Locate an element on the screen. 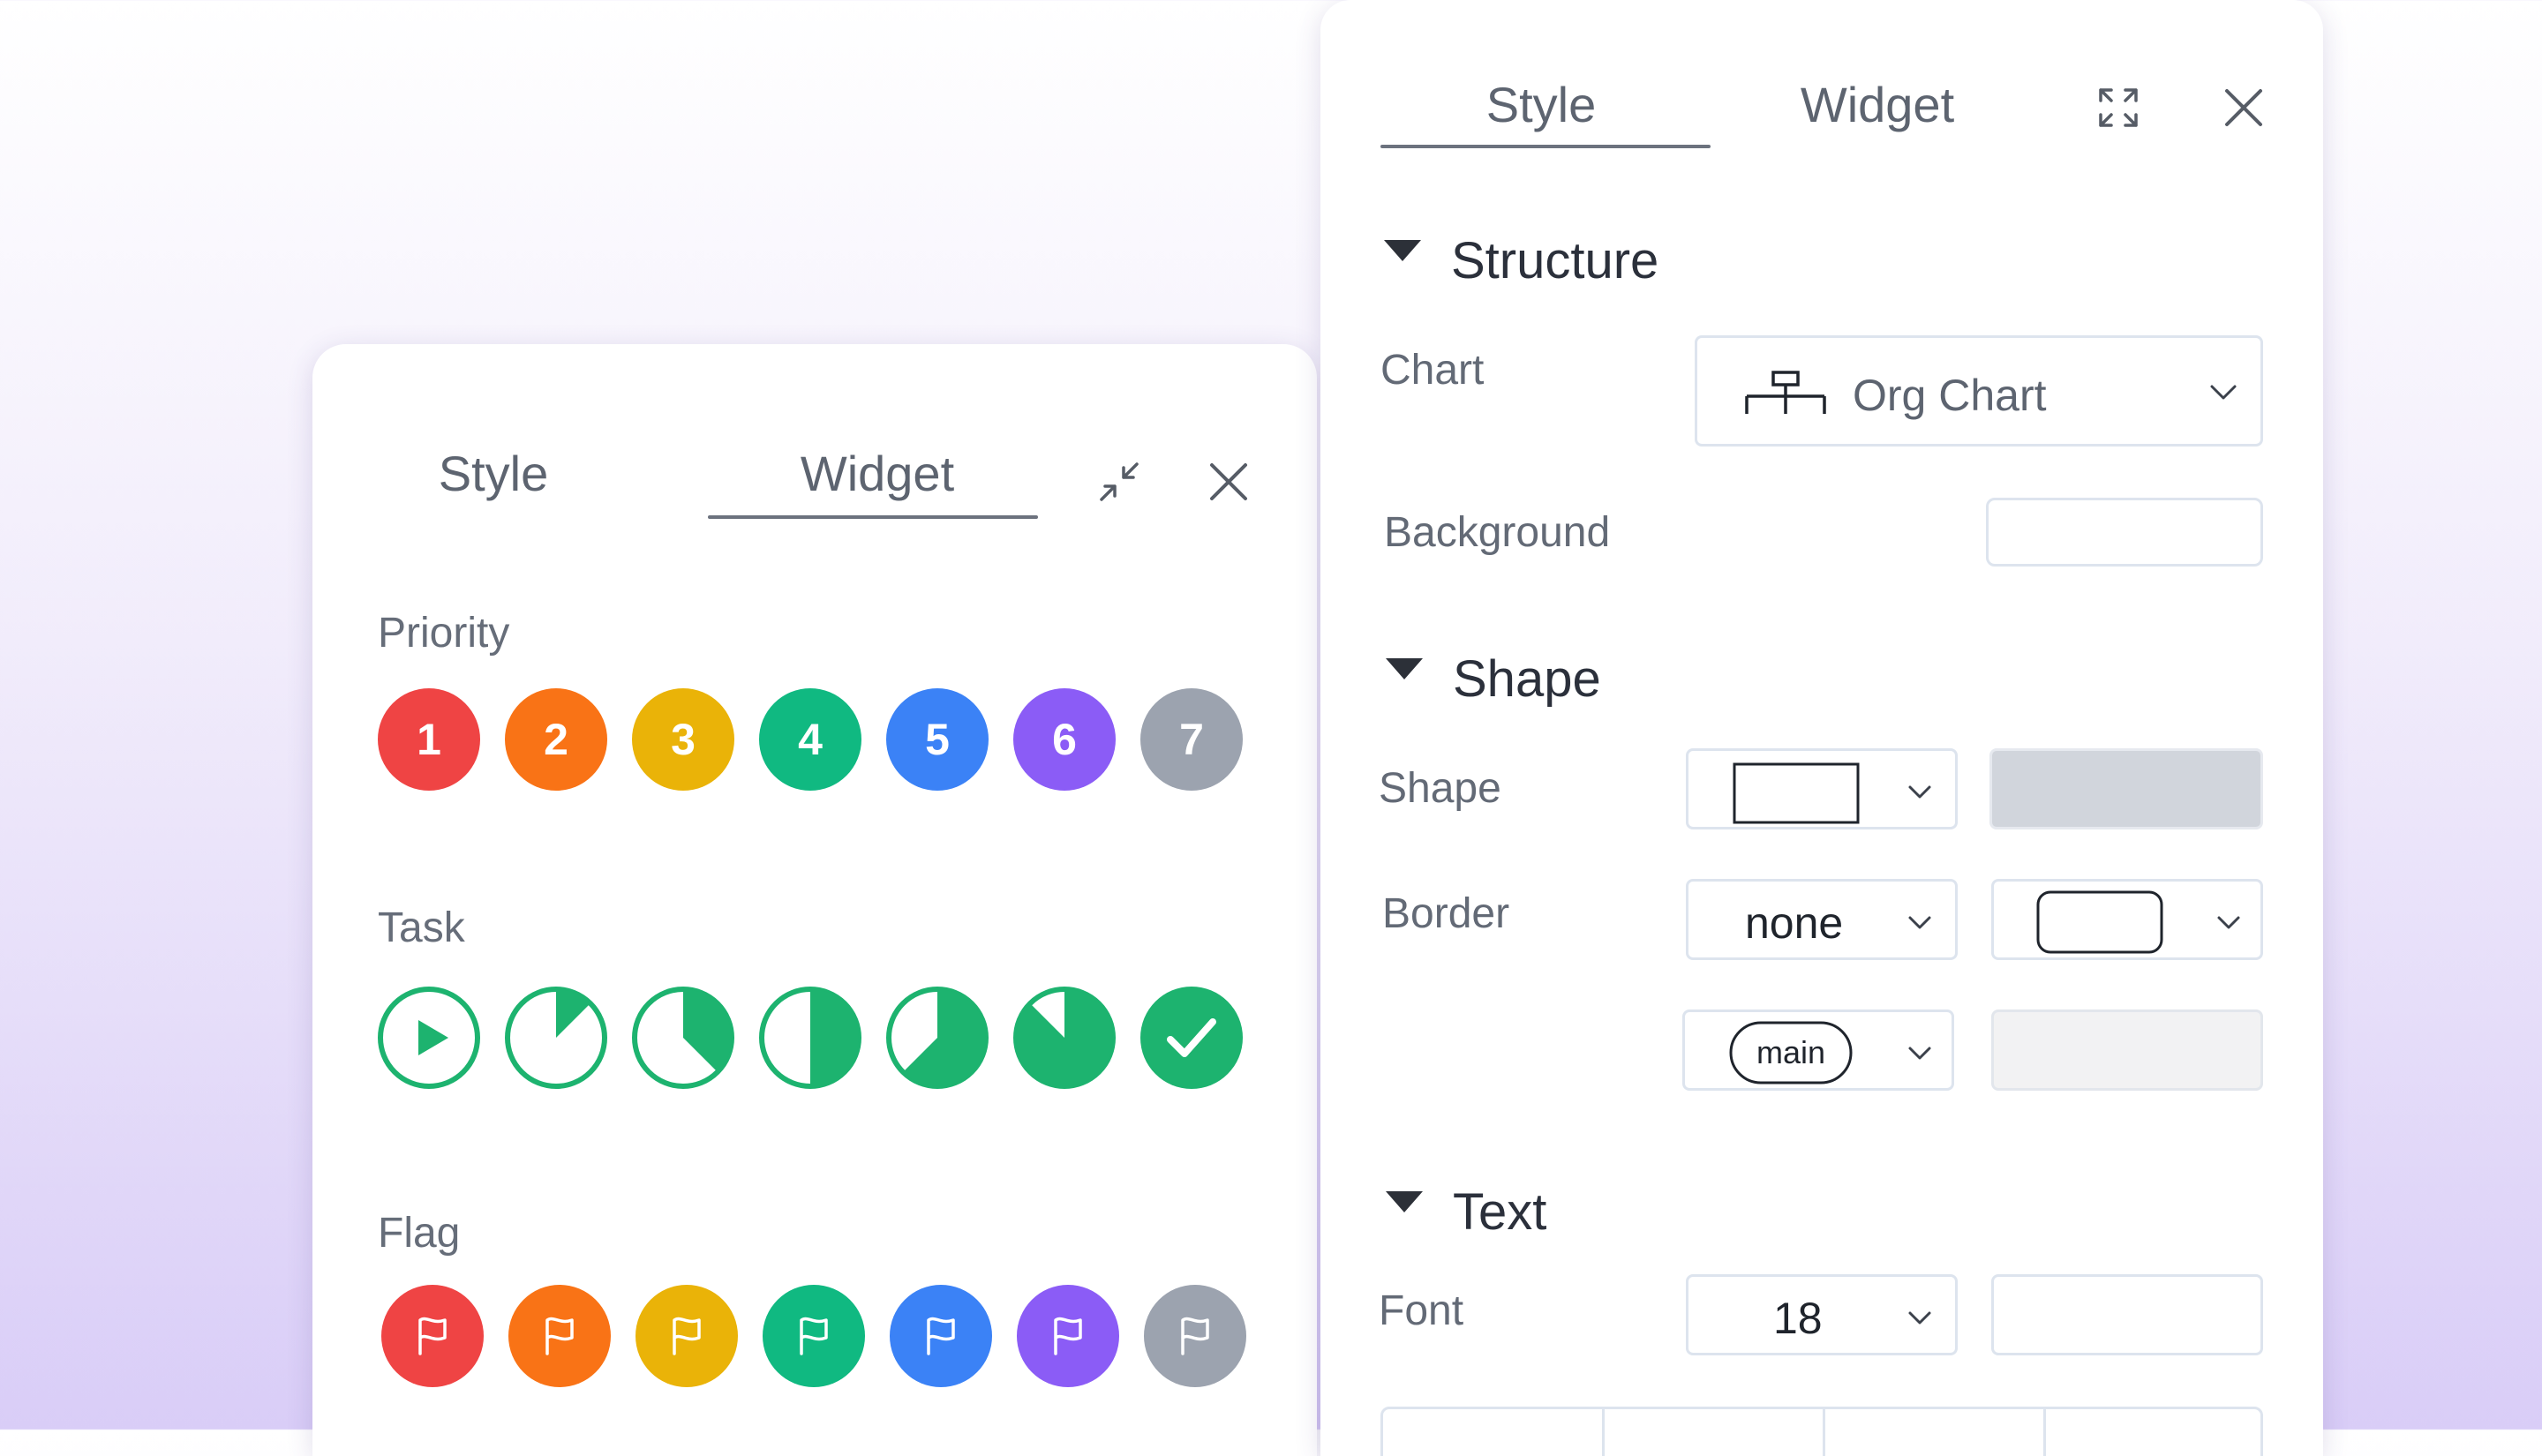 This screenshot has height=1456, width=2542. flag-7-button is located at coordinates (1195, 1336).